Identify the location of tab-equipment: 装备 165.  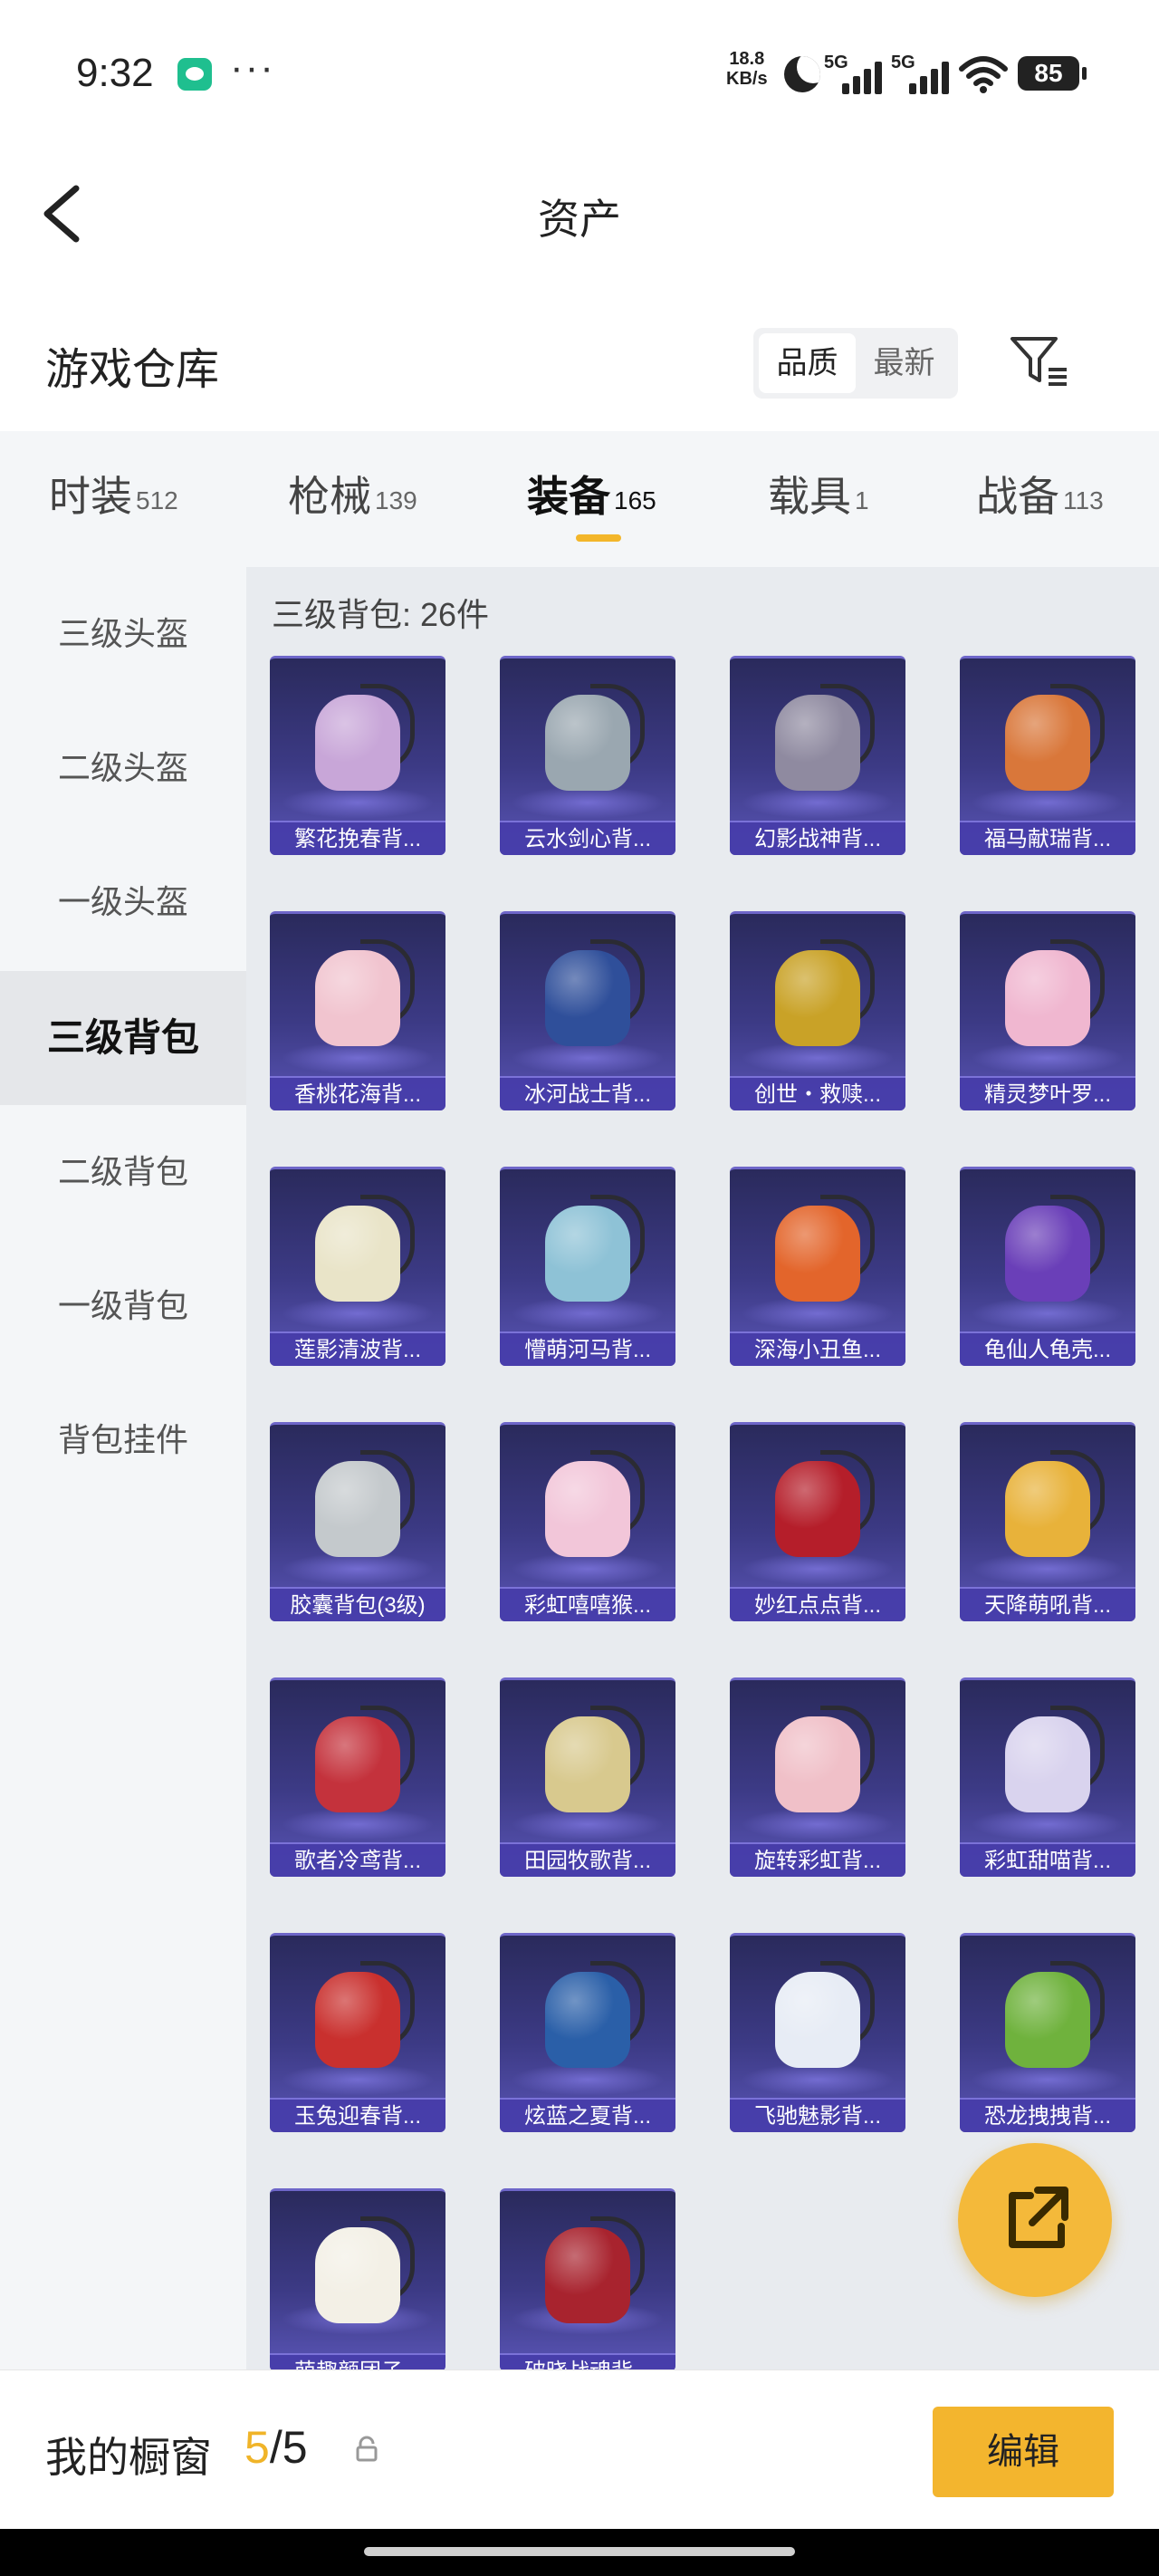
(591, 494).